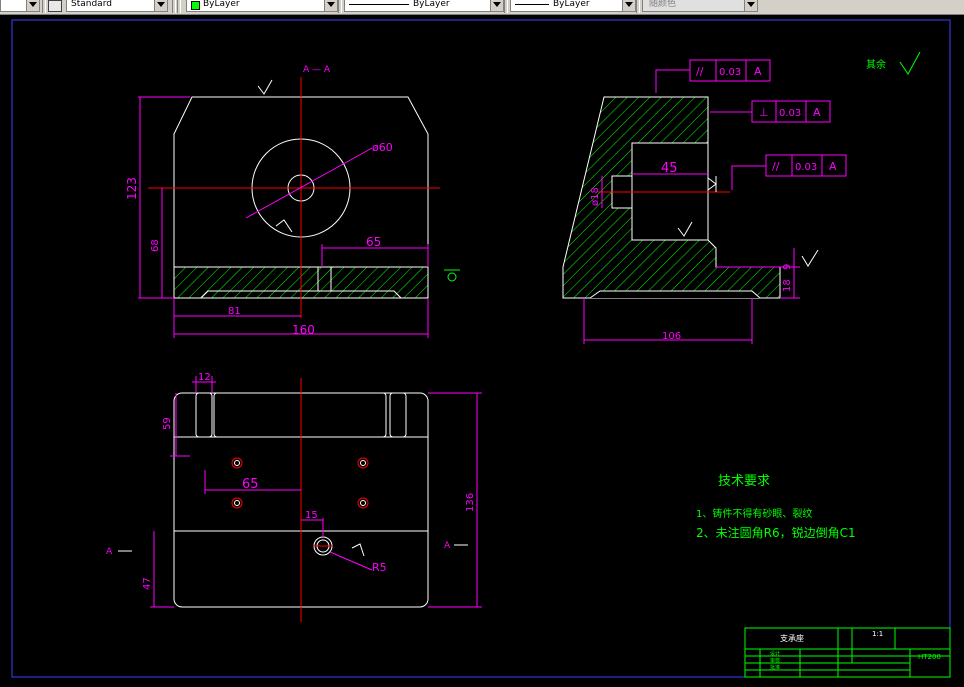  Describe the element at coordinates (663, 4) in the screenshot. I see `plot-style-value: 随颜色` at that location.